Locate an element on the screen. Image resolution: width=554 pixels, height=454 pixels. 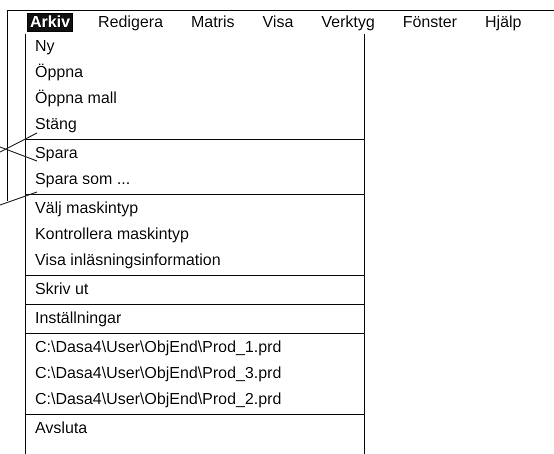
menu-item: C:\Dasa4\User\ObjEnd\Prod_3.prd is located at coordinates (158, 373).